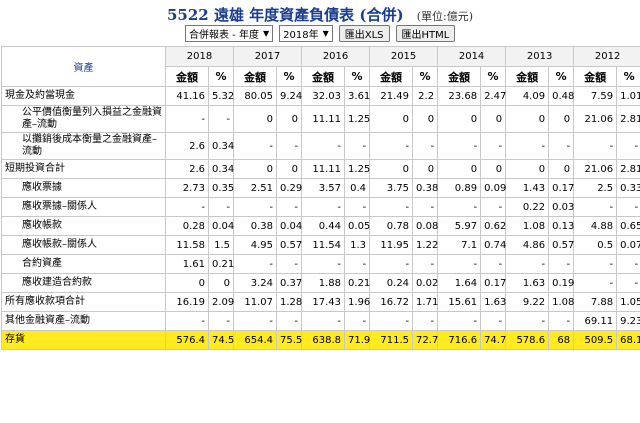 Image resolution: width=640 pixels, height=423 pixels. Describe the element at coordinates (595, 96) in the screenshot. I see `amount-cell: 7.59` at that location.